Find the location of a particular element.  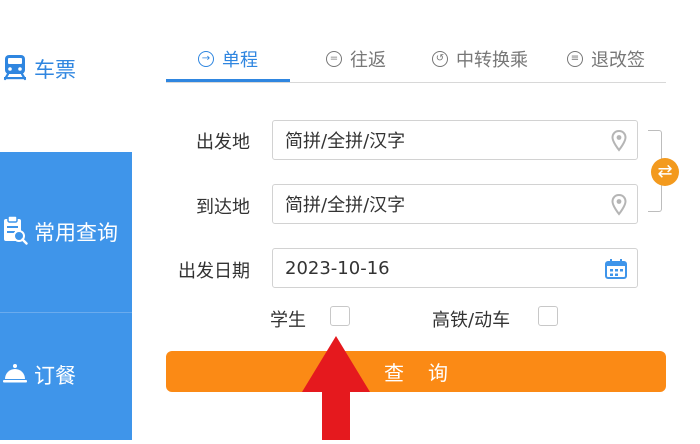

sidebar-item-meal: 订餐 is located at coordinates (66, 376).